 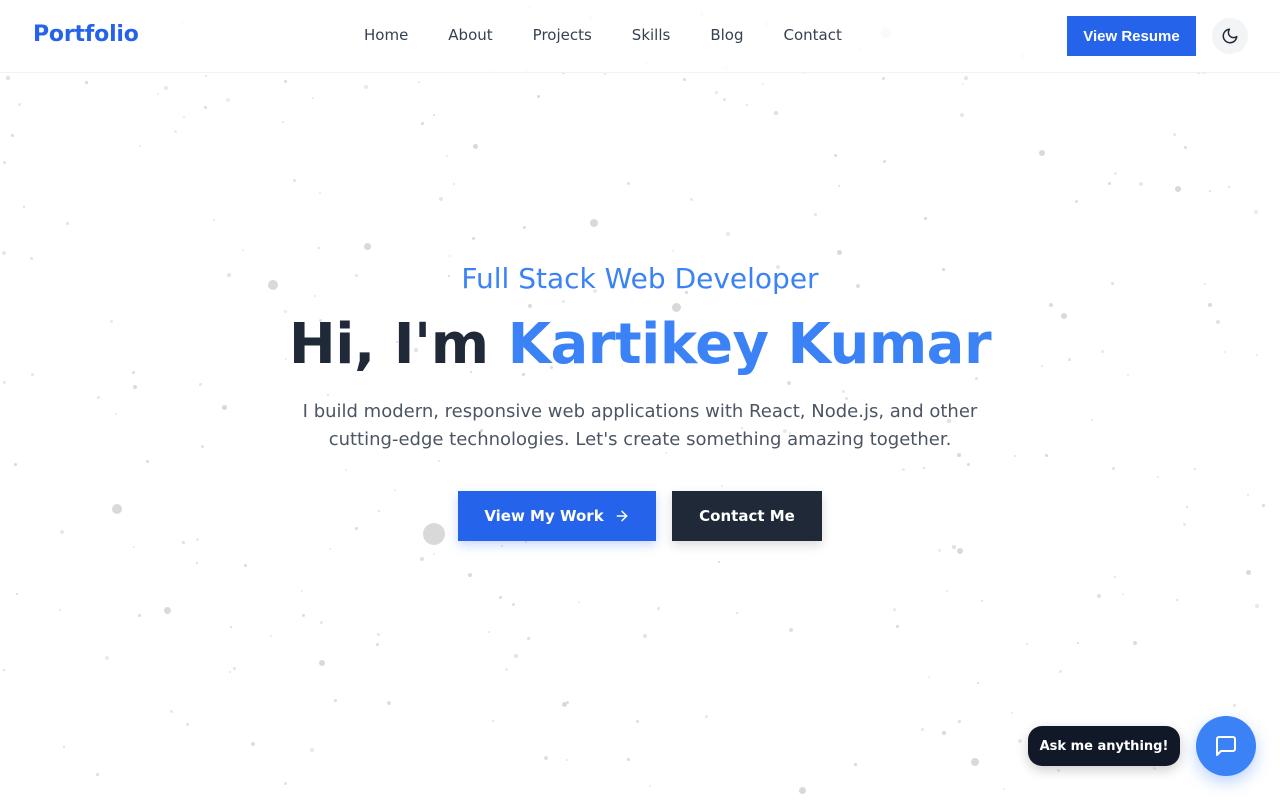 I want to click on nav-projects: Projects, so click(x=562, y=35).